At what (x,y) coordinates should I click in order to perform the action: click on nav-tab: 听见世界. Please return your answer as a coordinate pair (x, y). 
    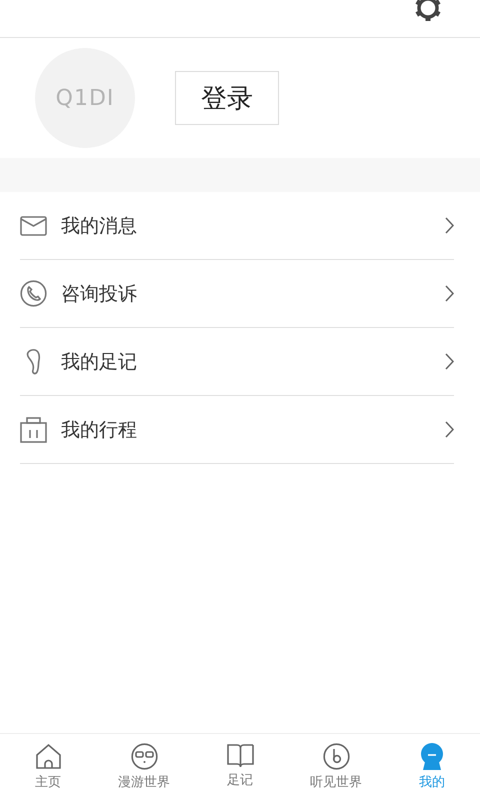
    Looking at the image, I should click on (336, 767).